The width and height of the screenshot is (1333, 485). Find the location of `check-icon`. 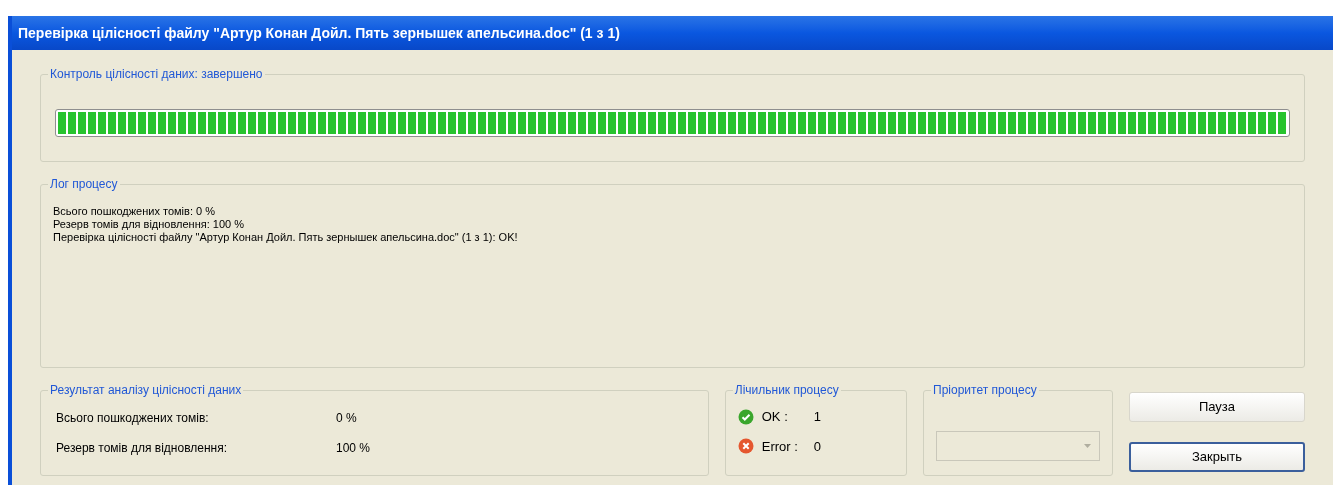

check-icon is located at coordinates (745, 416).